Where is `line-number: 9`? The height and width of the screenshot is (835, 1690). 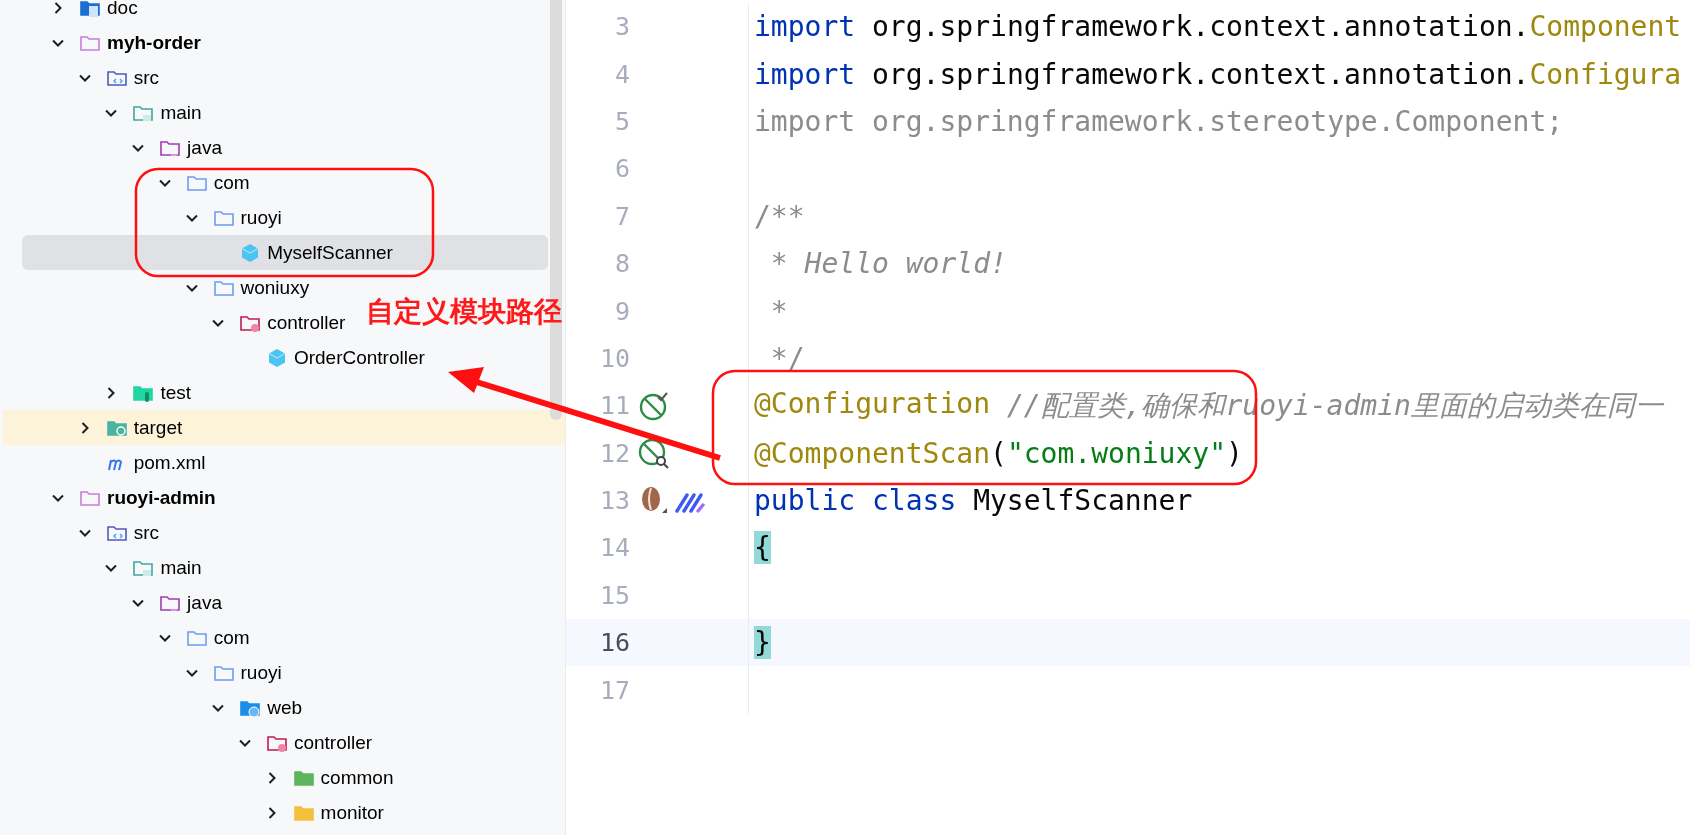
line-number: 9 is located at coordinates (621, 311).